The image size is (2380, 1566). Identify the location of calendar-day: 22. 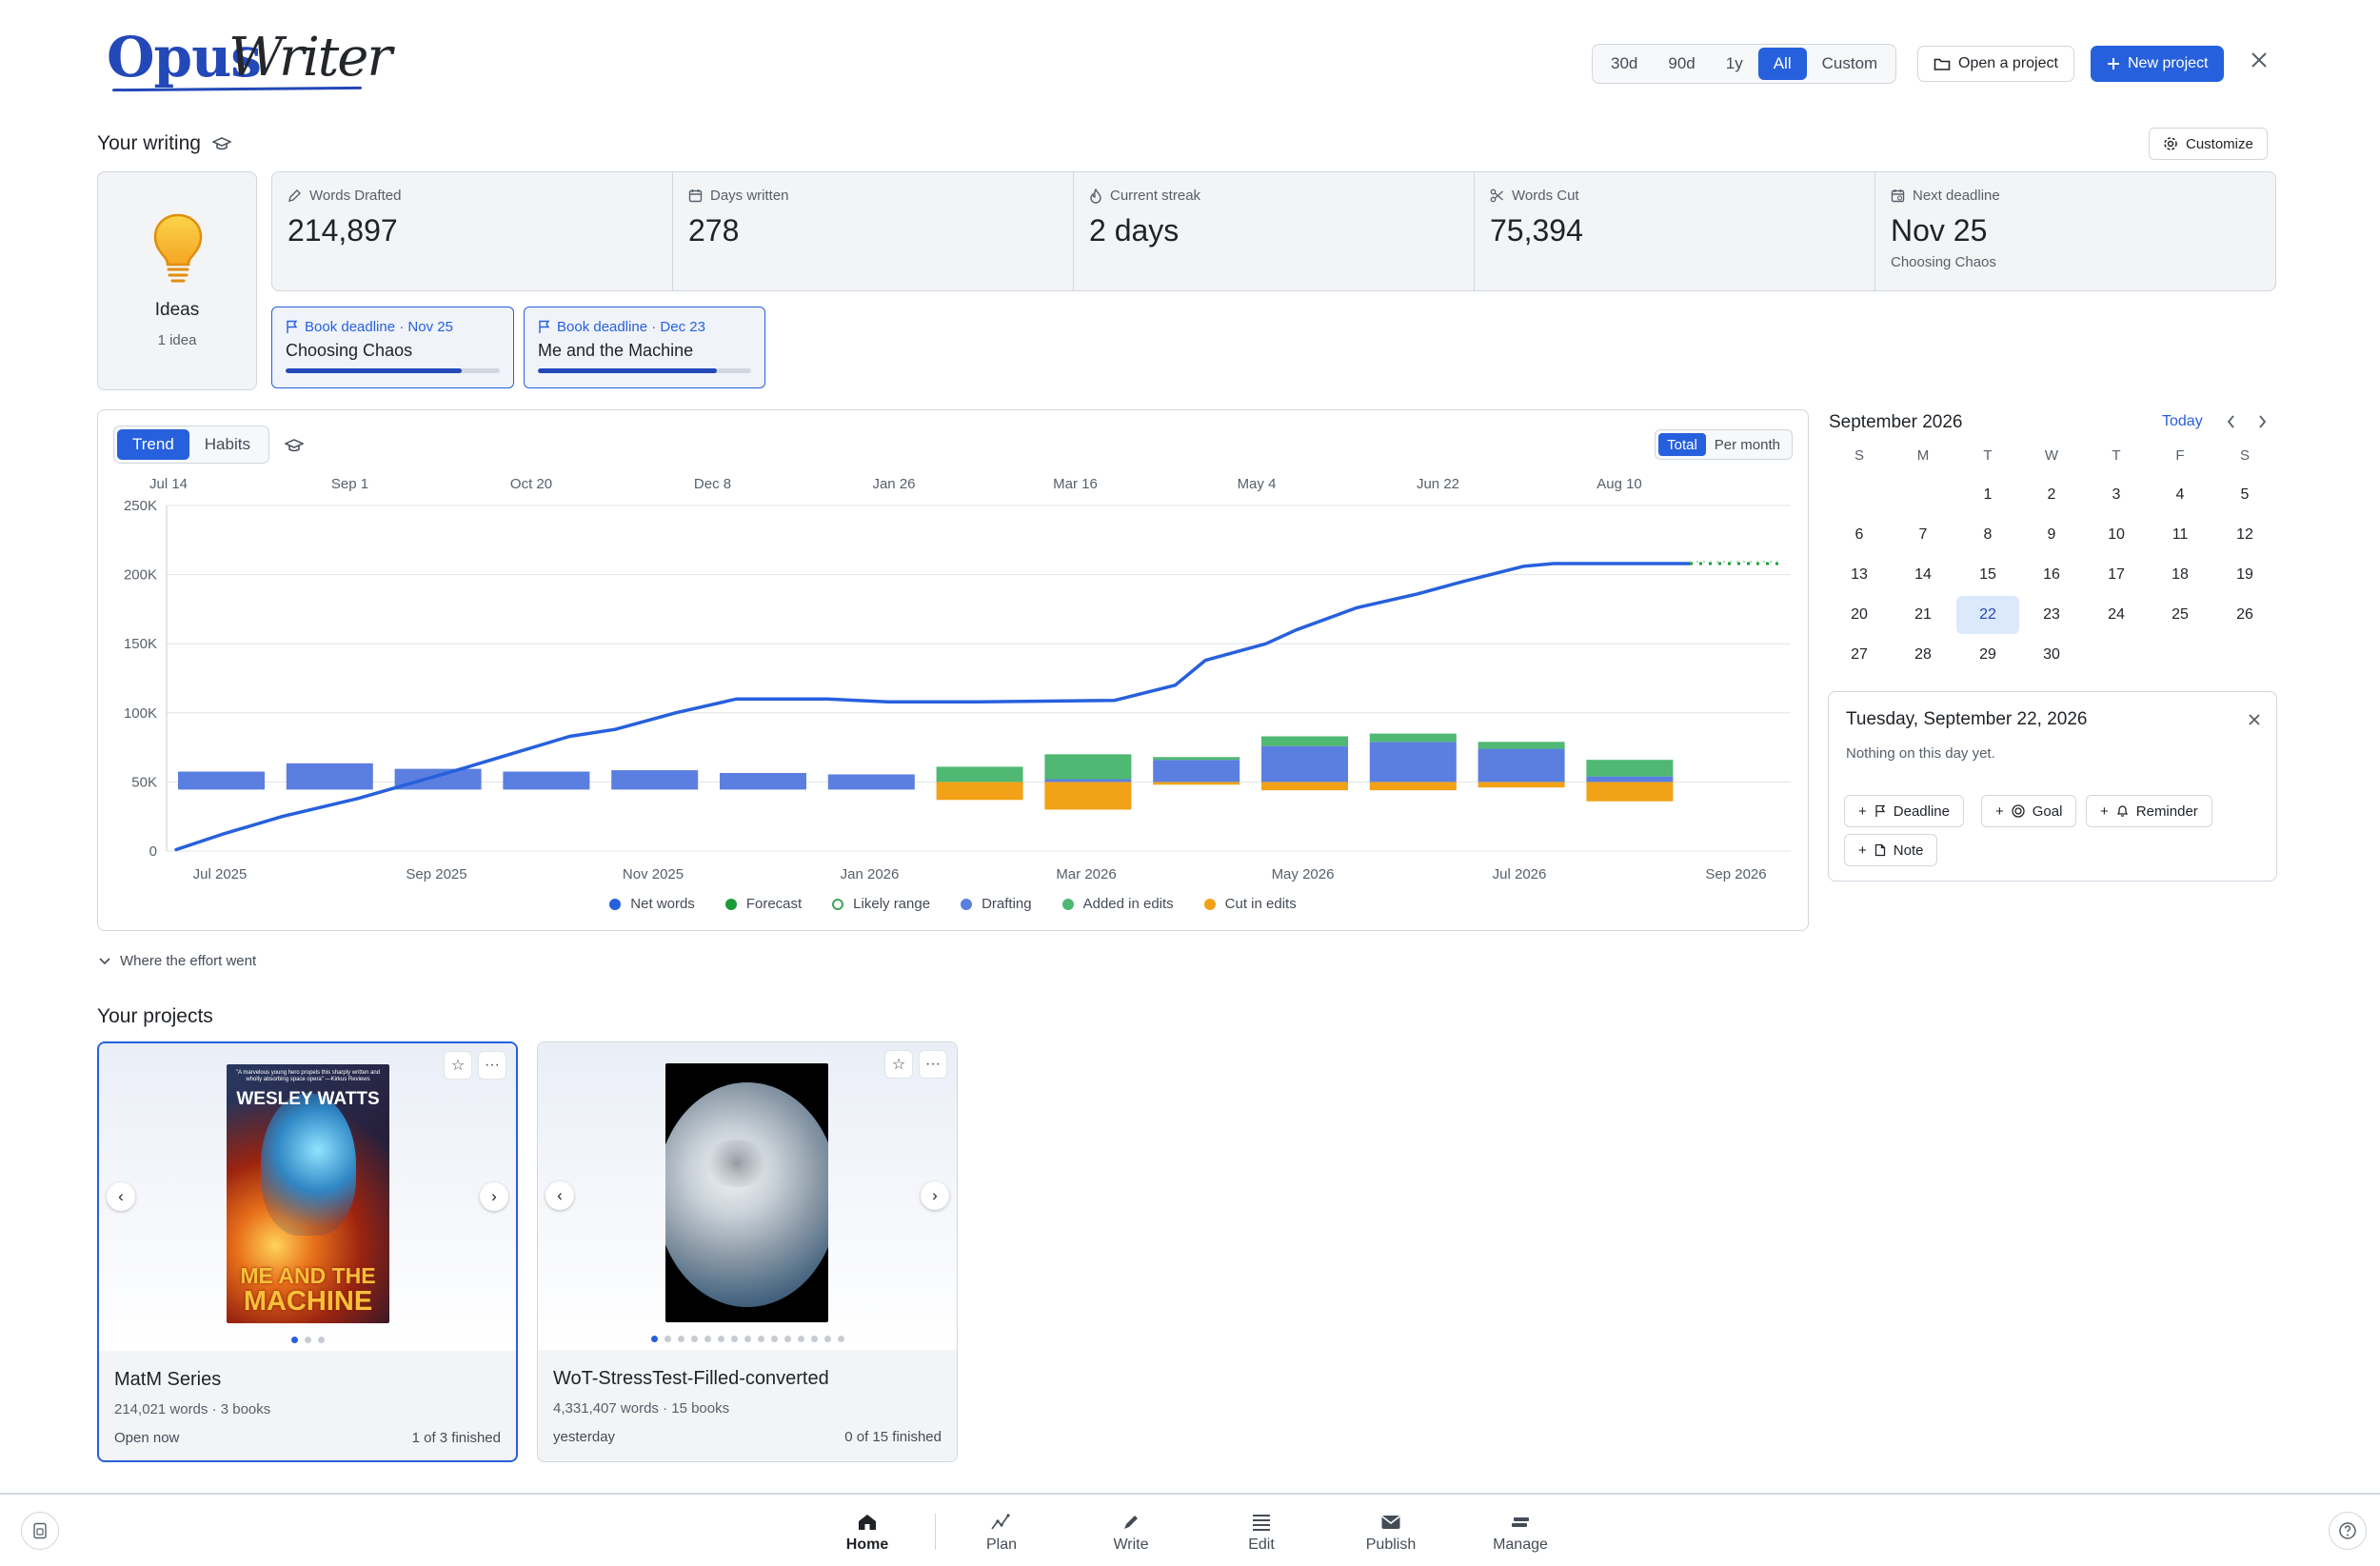
(1987, 615).